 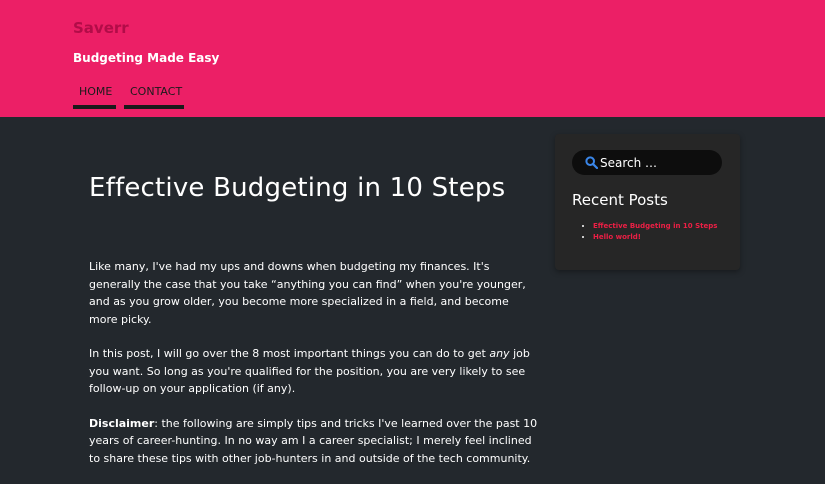 What do you see at coordinates (620, 200) in the screenshot?
I see `recent-posts-title: Recent Posts` at bounding box center [620, 200].